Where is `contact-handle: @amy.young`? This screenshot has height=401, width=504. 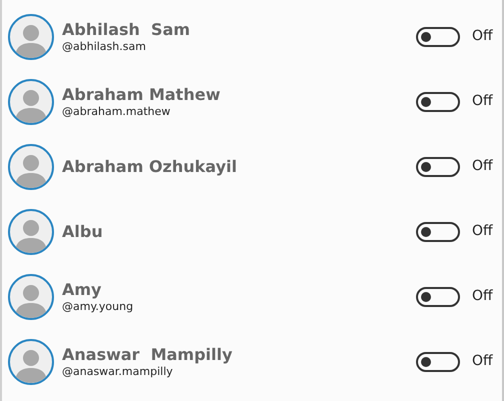
contact-handle: @amy.young is located at coordinates (98, 307).